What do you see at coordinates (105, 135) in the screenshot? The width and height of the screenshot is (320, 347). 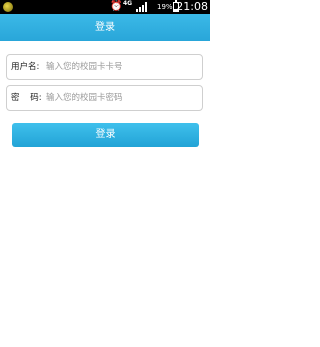 I see `login-button: 登录` at bounding box center [105, 135].